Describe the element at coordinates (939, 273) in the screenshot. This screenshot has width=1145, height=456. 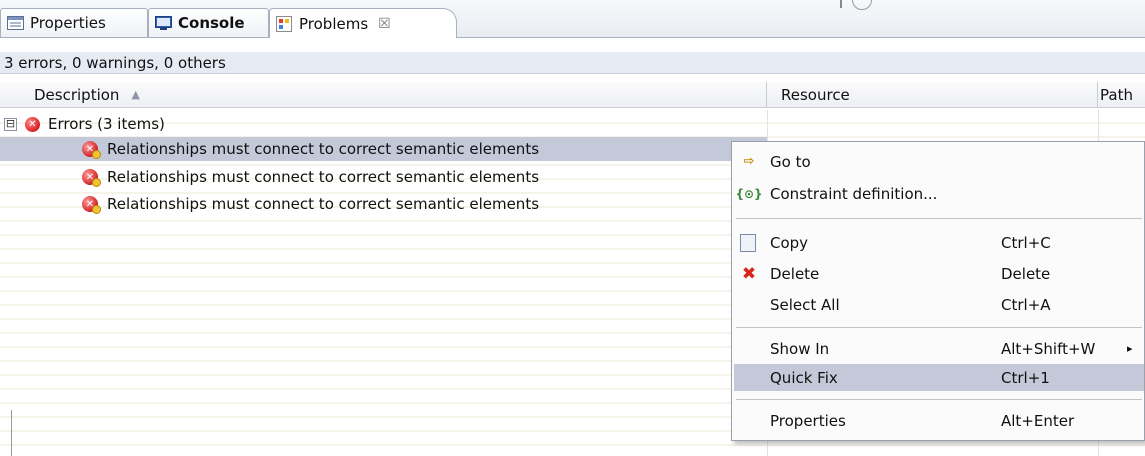
I see `menu-item-delete: ✖ Delete Delete` at that location.